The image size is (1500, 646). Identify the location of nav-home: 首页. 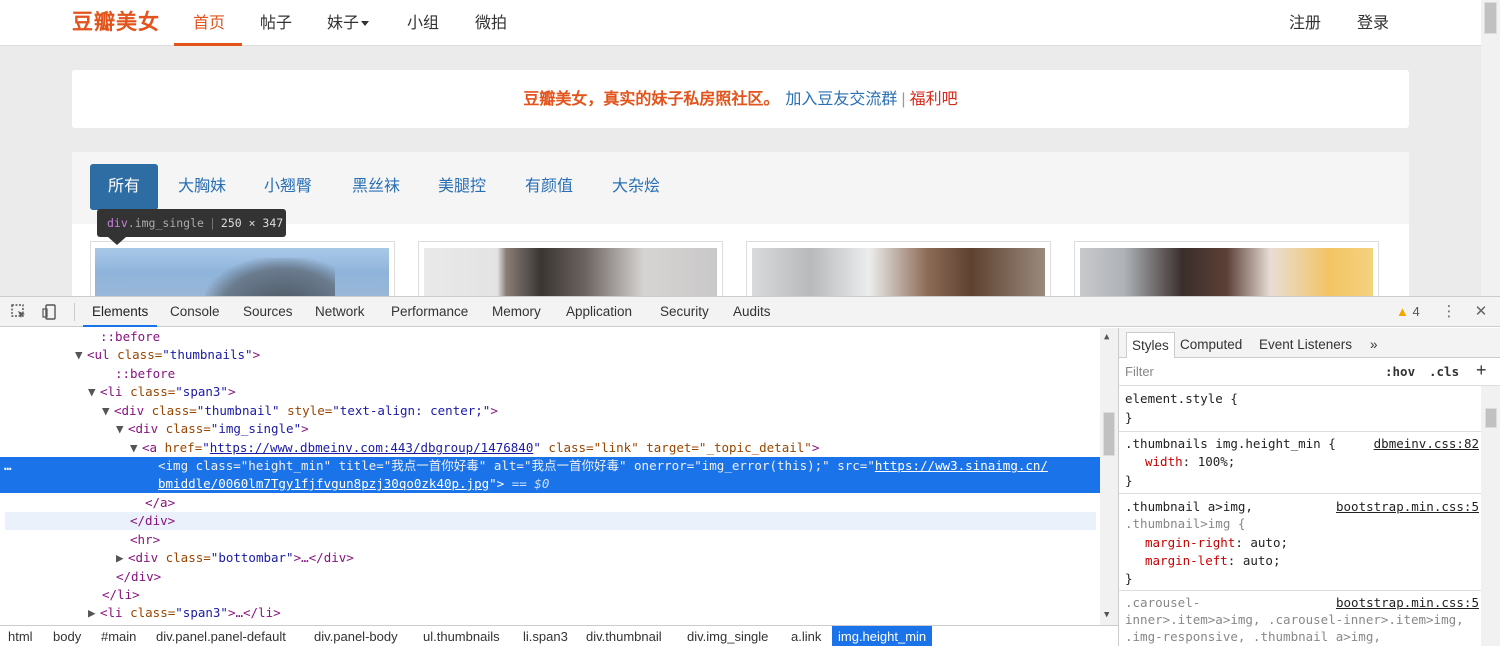
(209, 21).